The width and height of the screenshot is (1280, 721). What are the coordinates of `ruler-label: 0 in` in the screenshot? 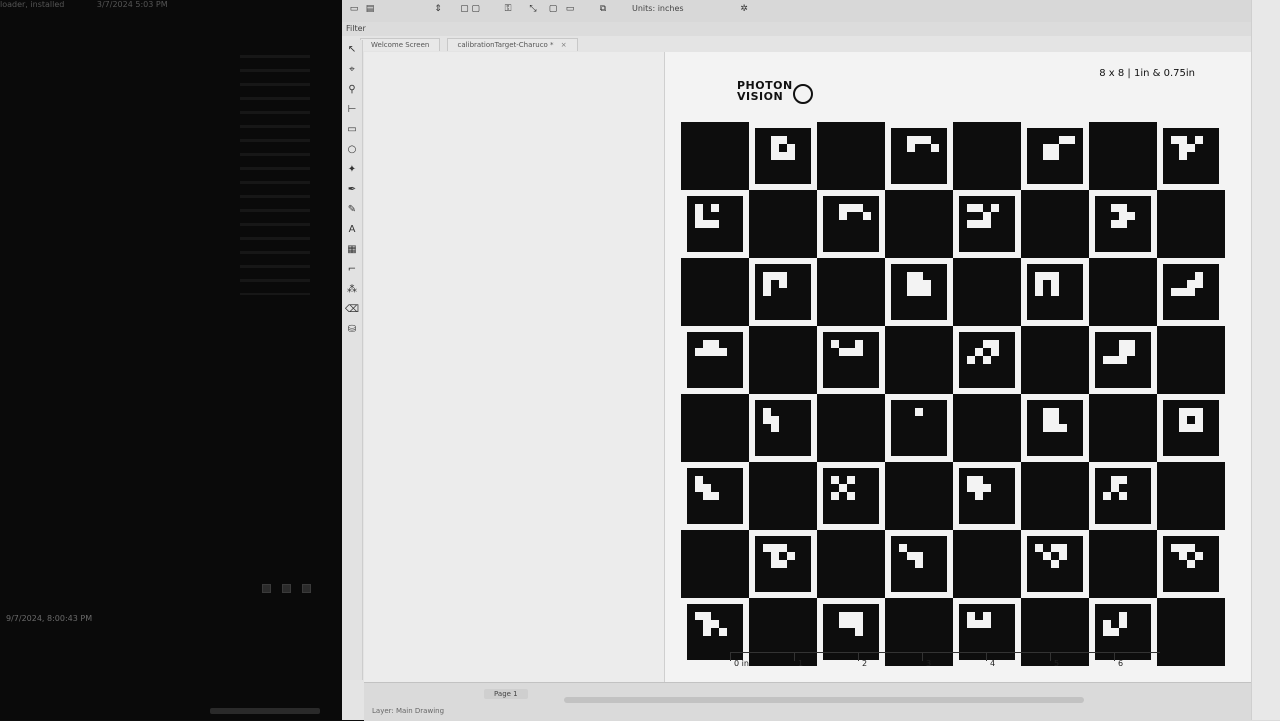 It's located at (741, 663).